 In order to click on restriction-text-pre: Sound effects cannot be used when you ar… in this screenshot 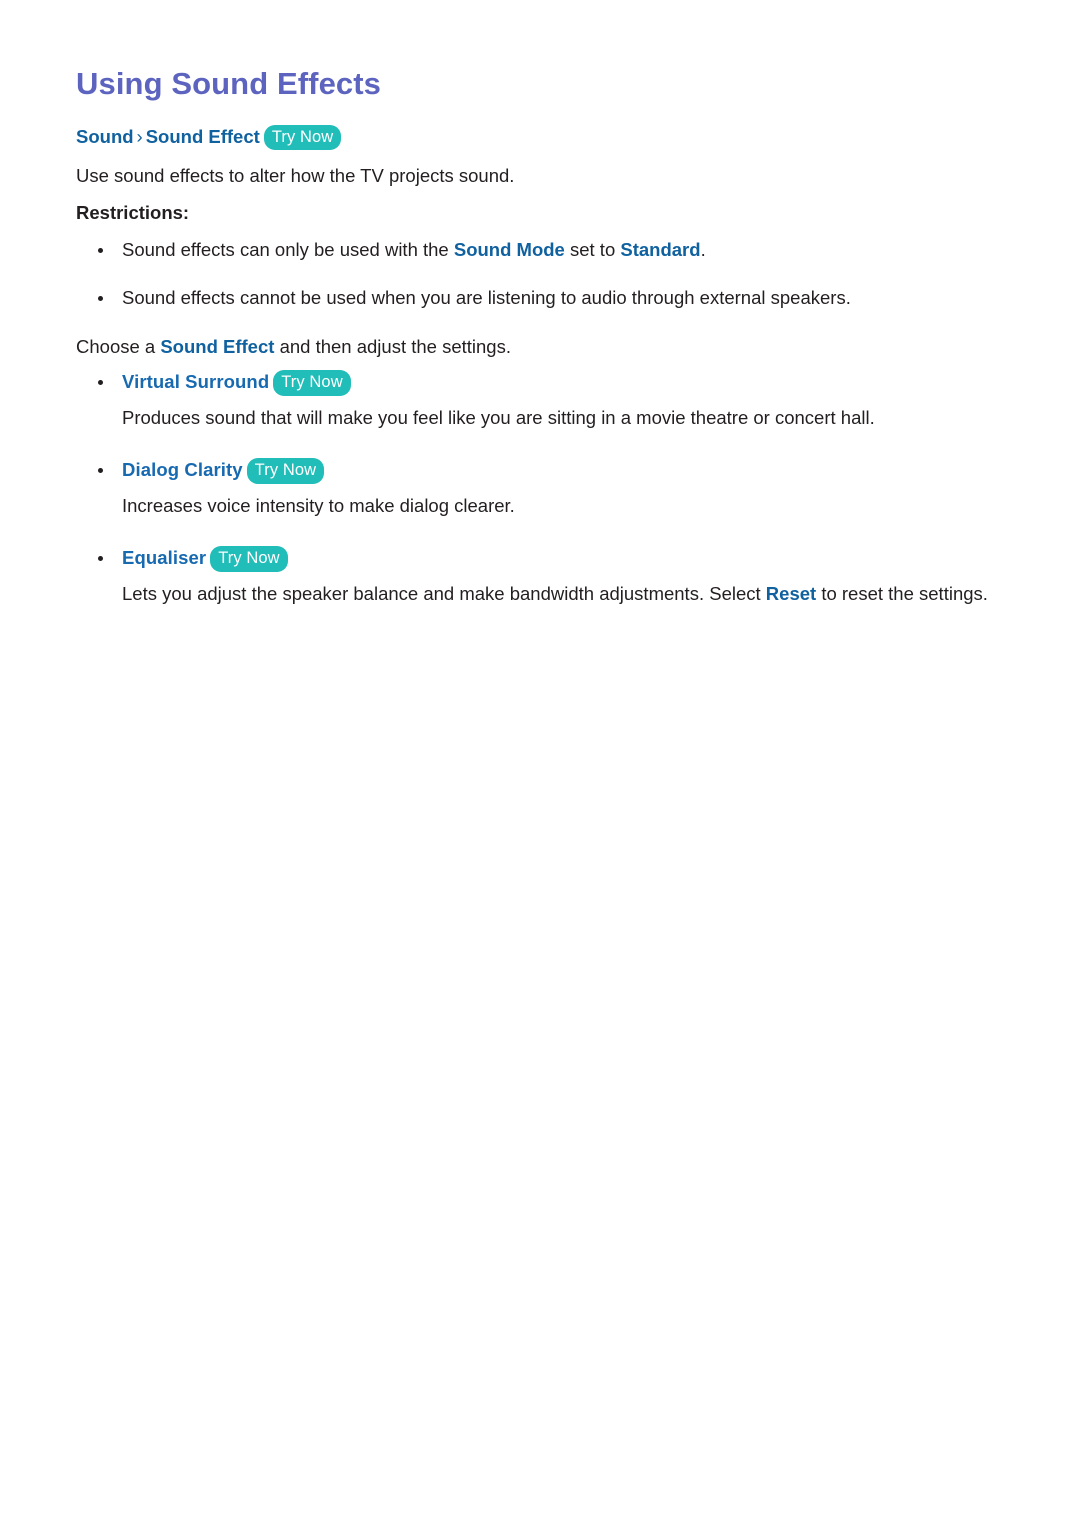, I will do `click(486, 298)`.